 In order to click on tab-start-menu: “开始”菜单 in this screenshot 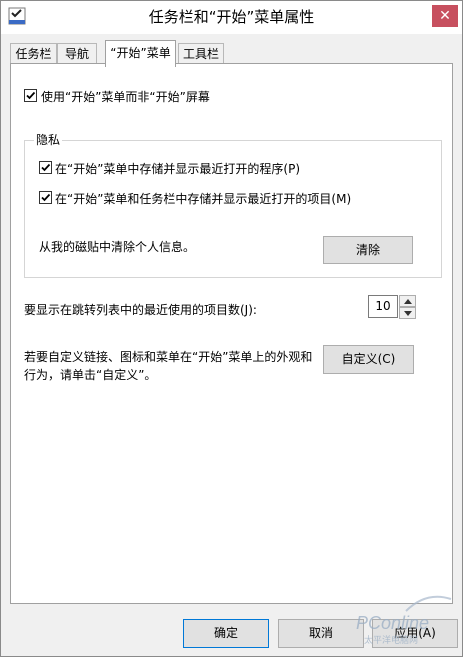, I will do `click(140, 53)`.